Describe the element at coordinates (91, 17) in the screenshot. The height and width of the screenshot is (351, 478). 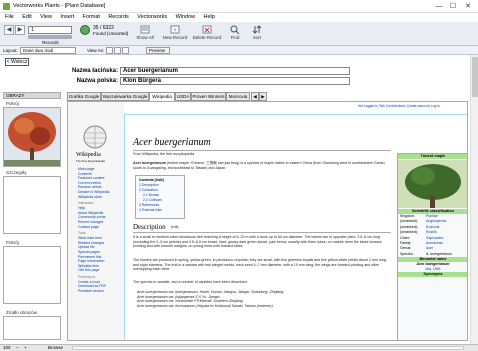
I see `menu-format: Format` at that location.